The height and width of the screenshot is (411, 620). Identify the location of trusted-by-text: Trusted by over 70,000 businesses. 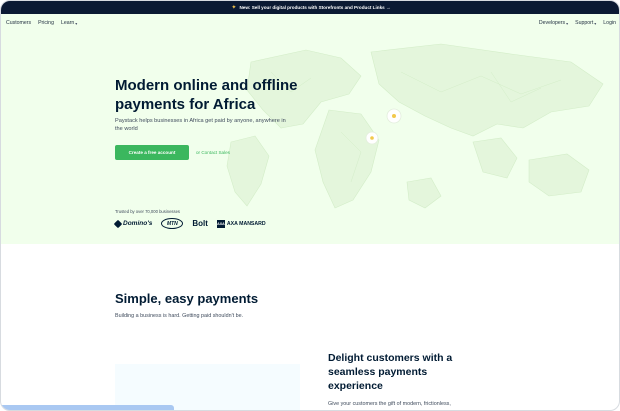
(148, 211).